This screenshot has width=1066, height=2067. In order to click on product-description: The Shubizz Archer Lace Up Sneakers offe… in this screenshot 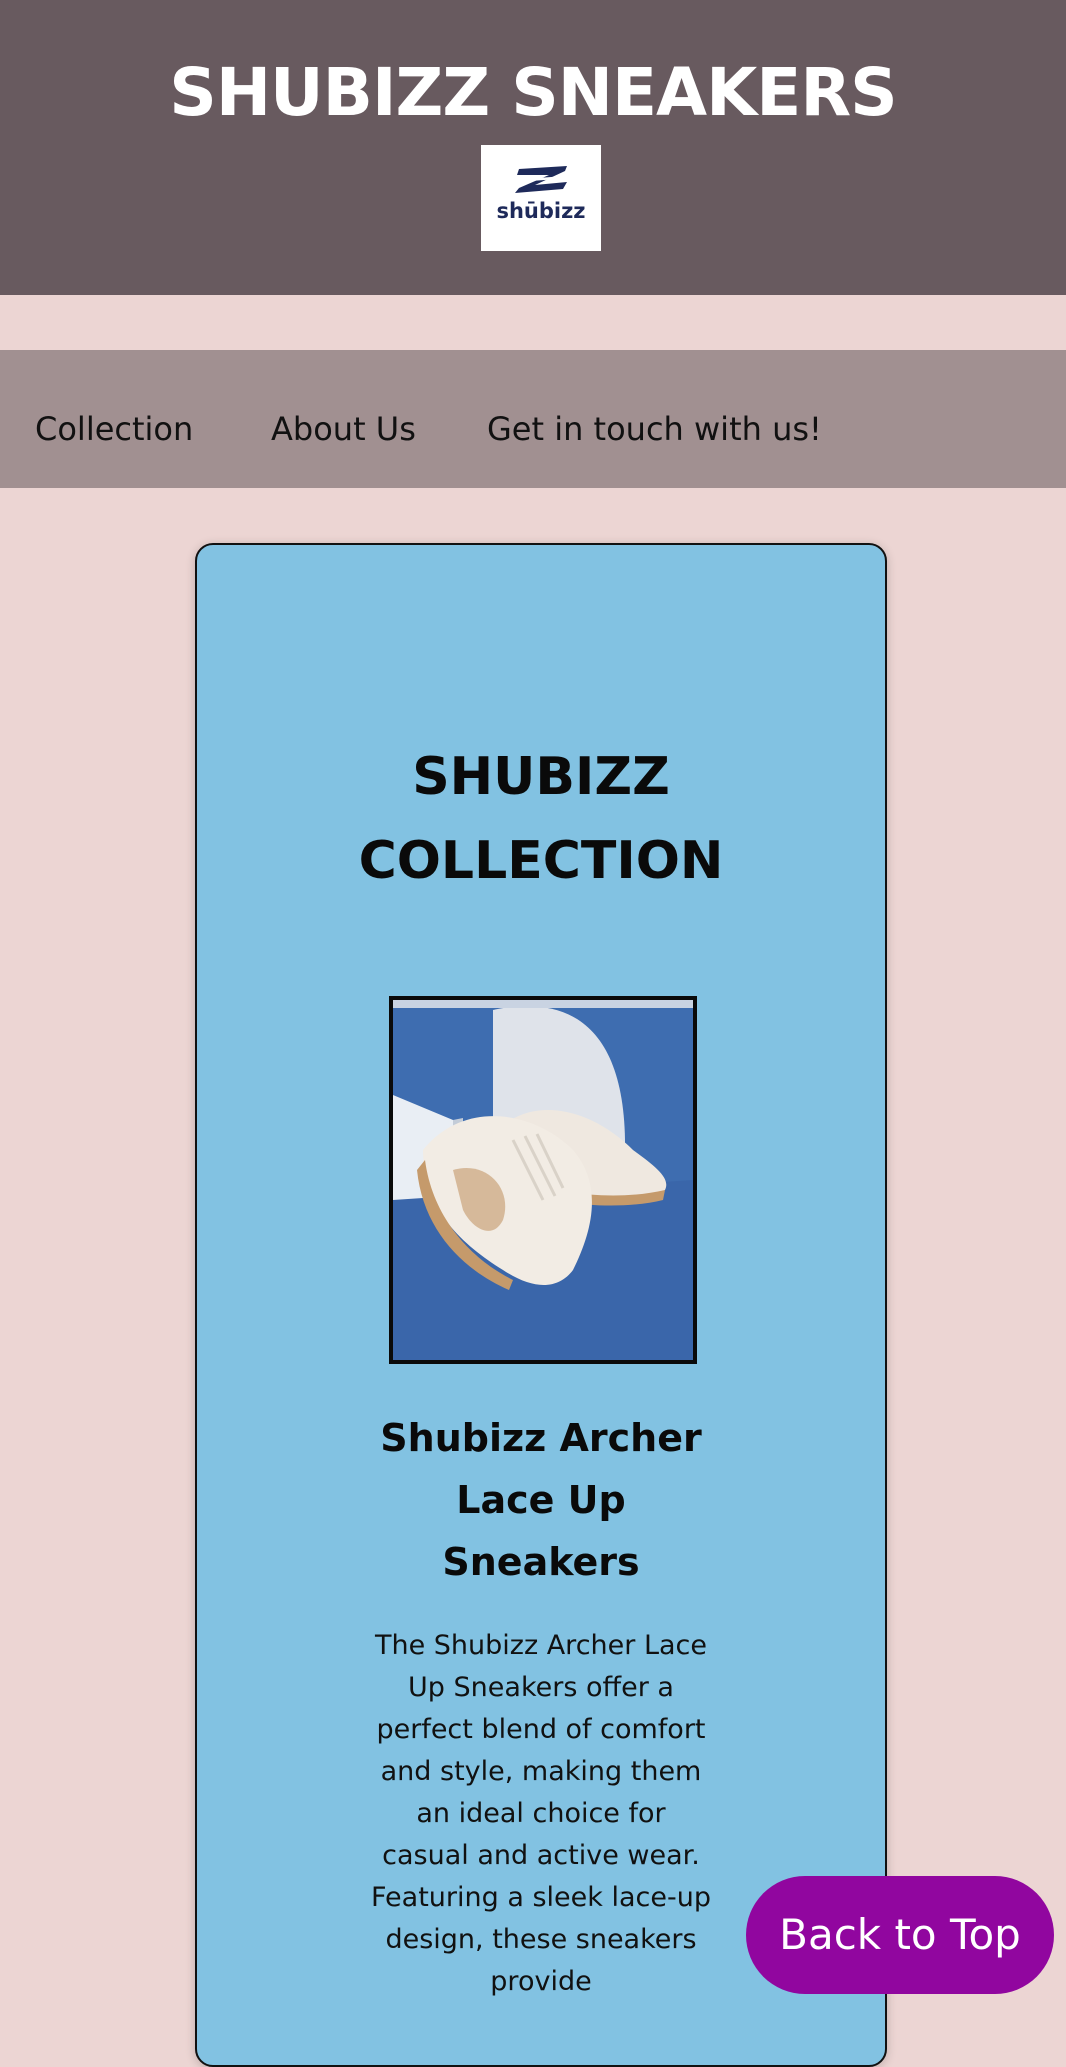, I will do `click(541, 1813)`.